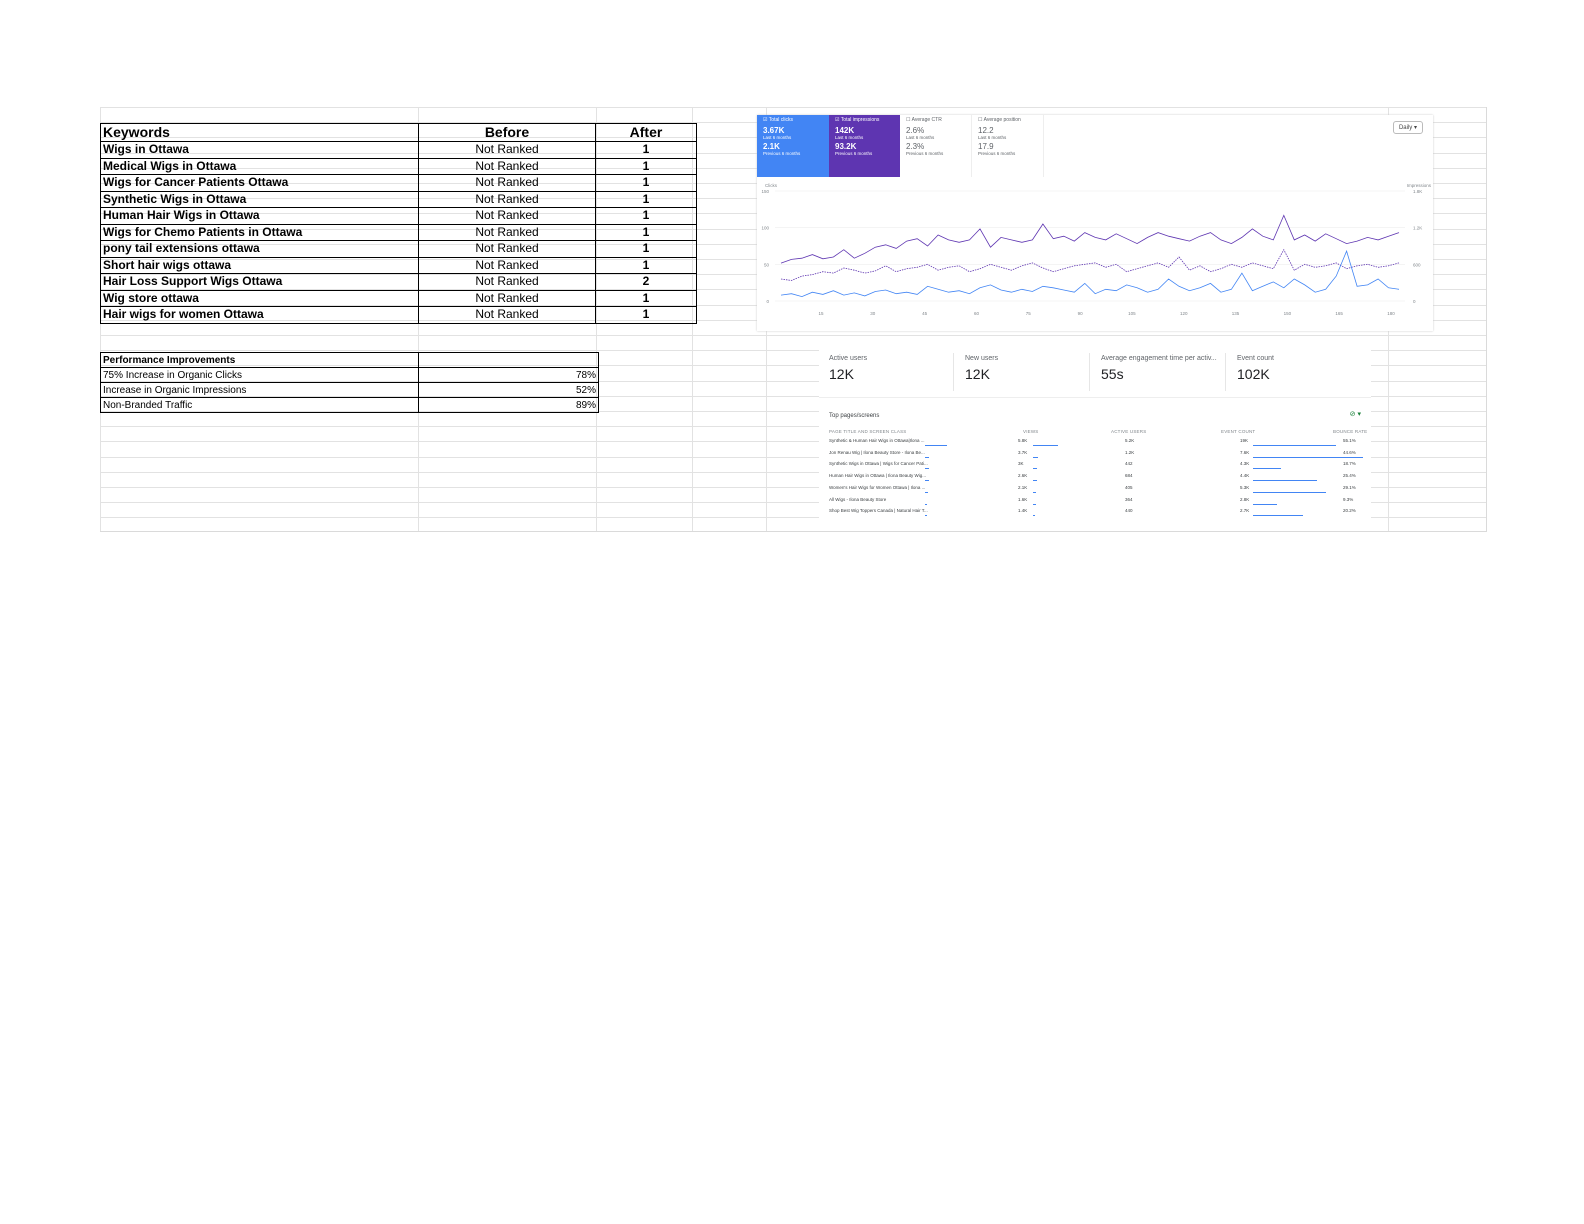 This screenshot has height=1224, width=1584. Describe the element at coordinates (854, 416) in the screenshot. I see `top-pages-title: Top pages/screens` at that location.